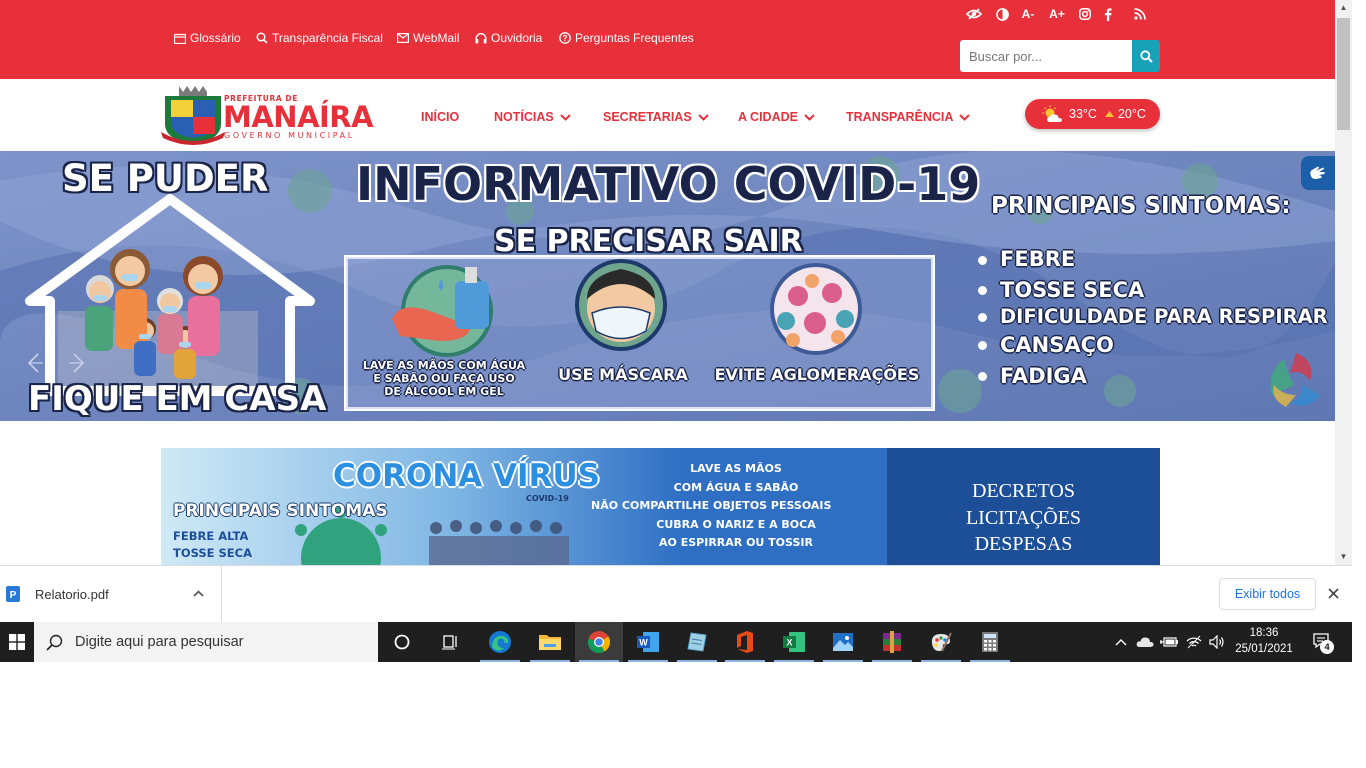 This screenshot has width=1366, height=768. What do you see at coordinates (1343, 8) in the screenshot?
I see `scroll-up-icon: ▲` at bounding box center [1343, 8].